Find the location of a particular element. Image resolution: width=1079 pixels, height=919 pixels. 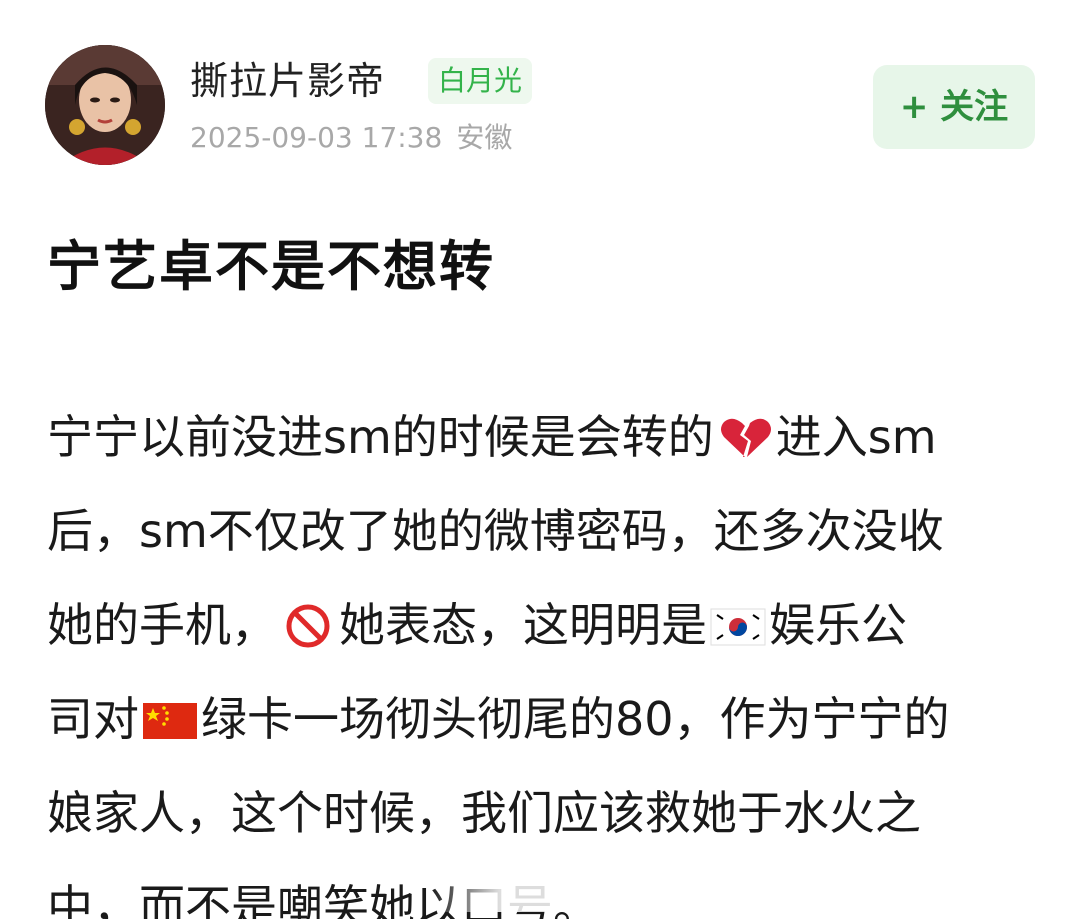

watermark-overlay is located at coordinates (545, 892).